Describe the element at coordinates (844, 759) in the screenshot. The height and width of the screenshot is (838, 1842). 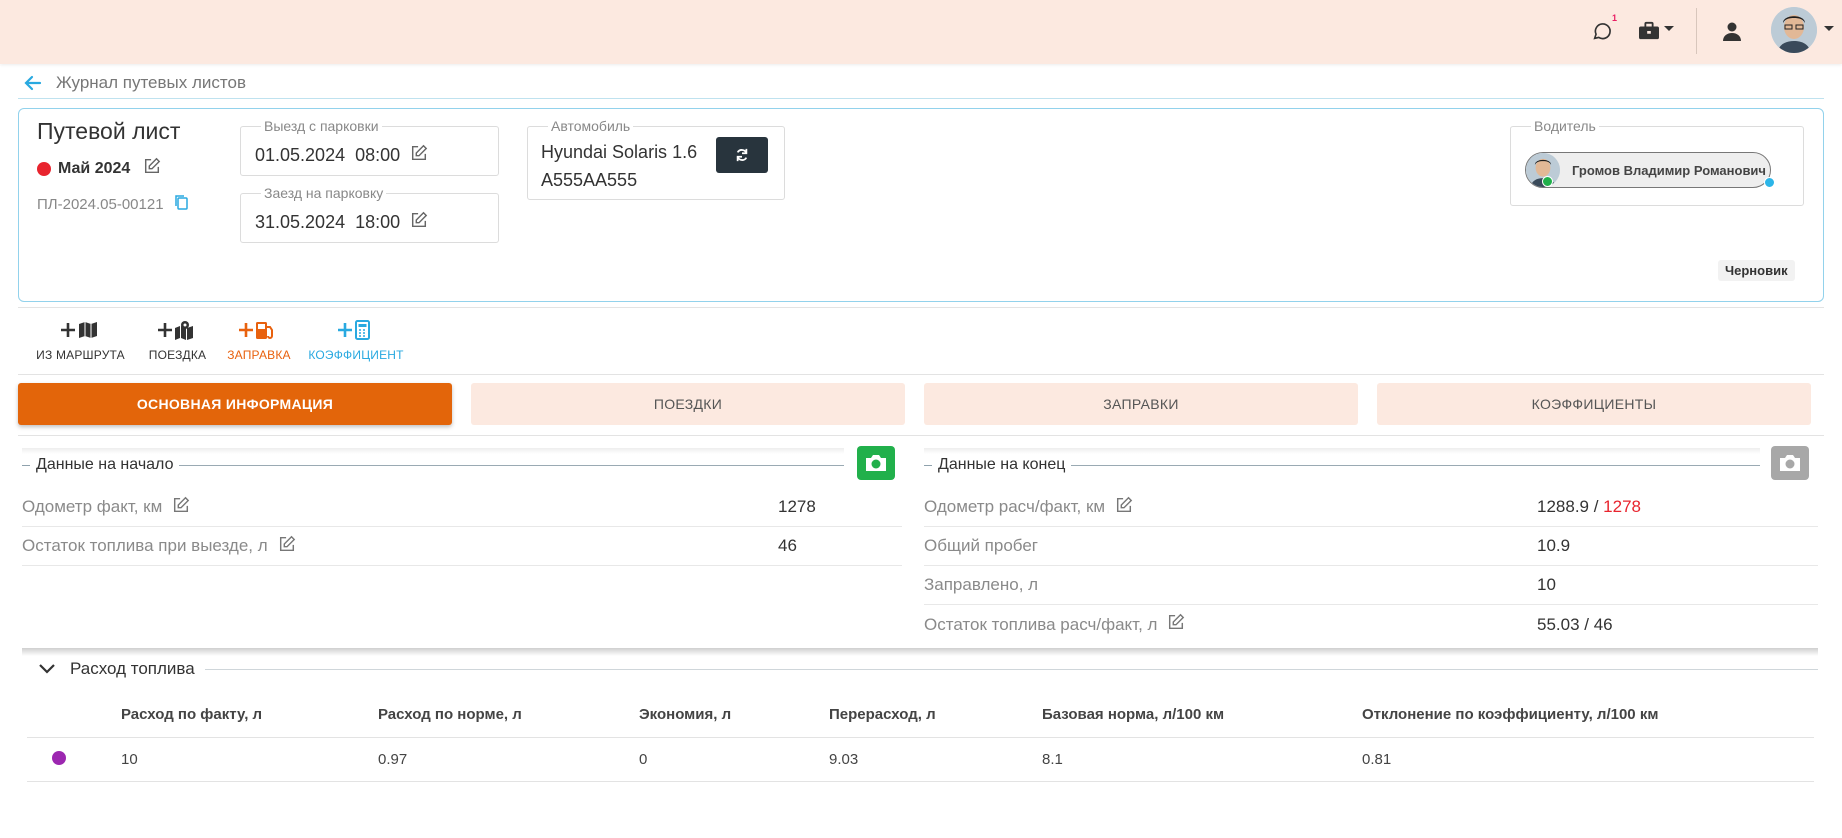
I see `table-cell: 9.03` at that location.